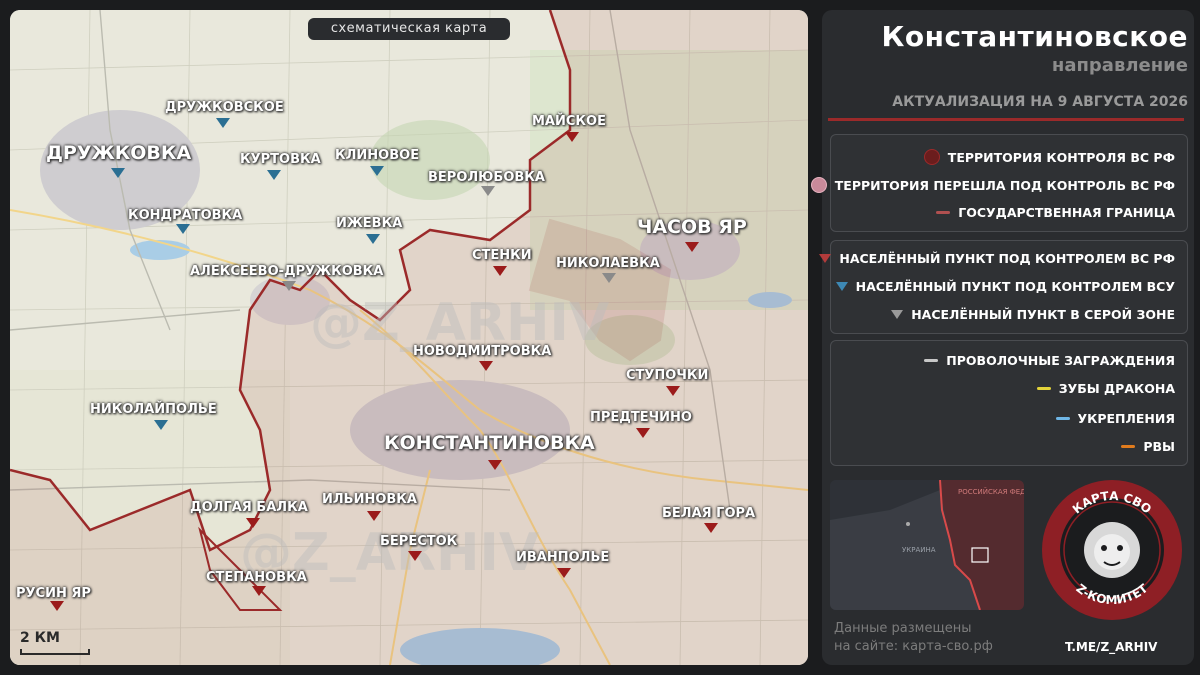 Image resolution: width=1200 pixels, height=675 pixels. What do you see at coordinates (369, 223) in the screenshot?
I see `place-label: ИЖЕВКА` at bounding box center [369, 223].